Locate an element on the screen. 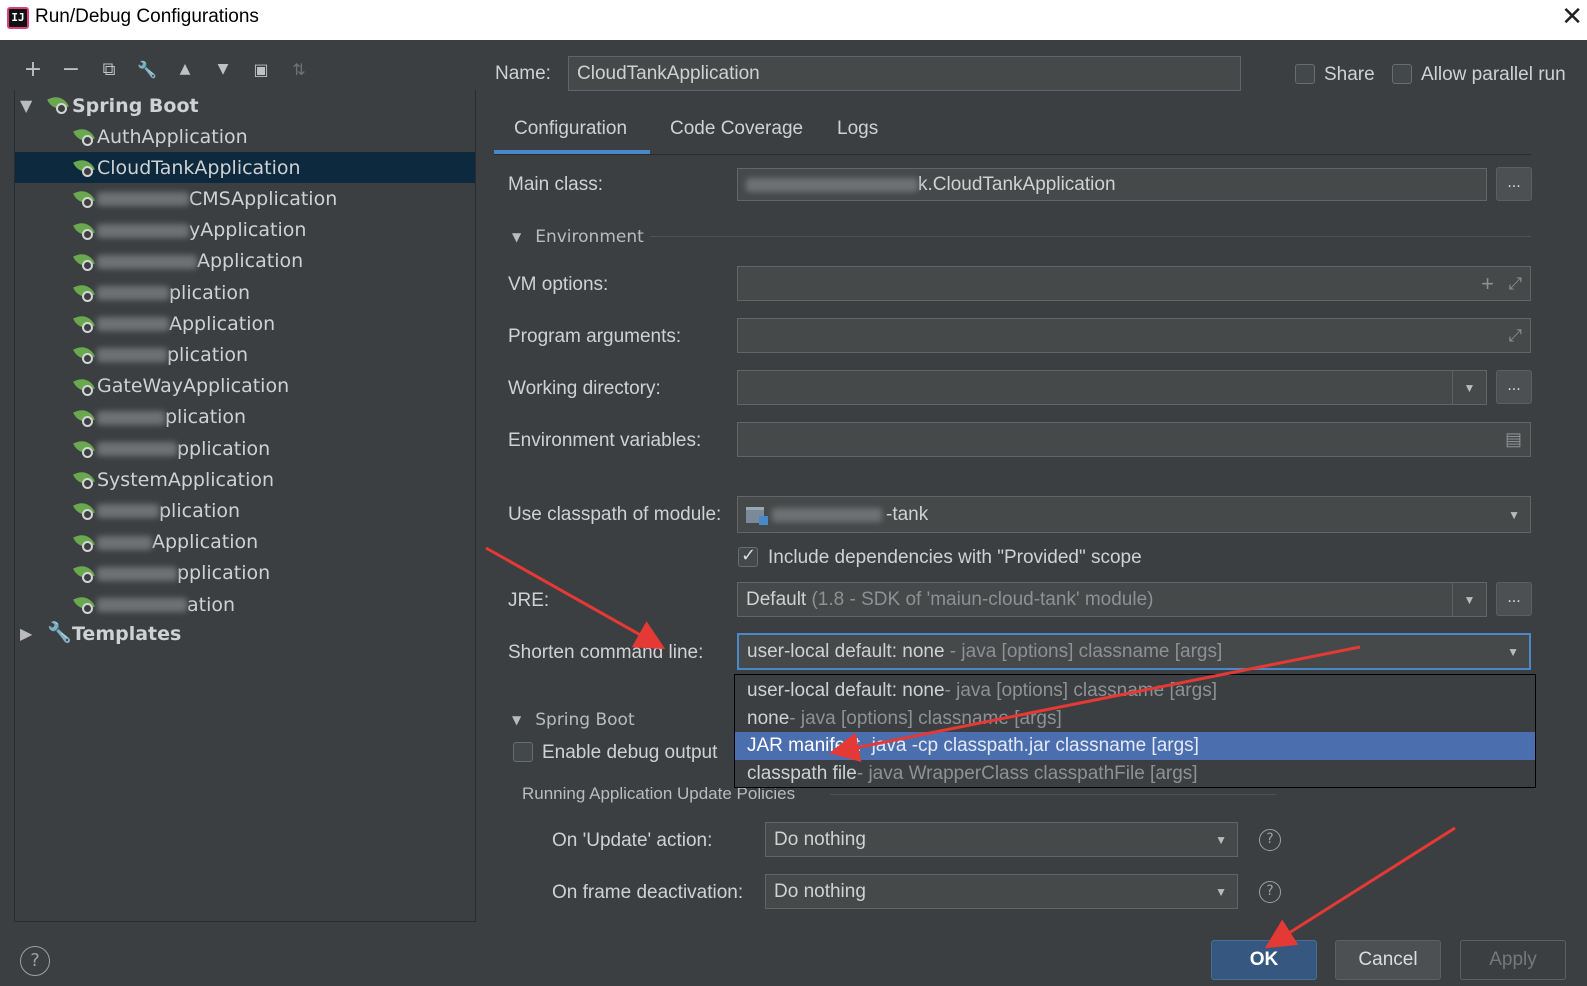  option-main: none is located at coordinates (768, 718).